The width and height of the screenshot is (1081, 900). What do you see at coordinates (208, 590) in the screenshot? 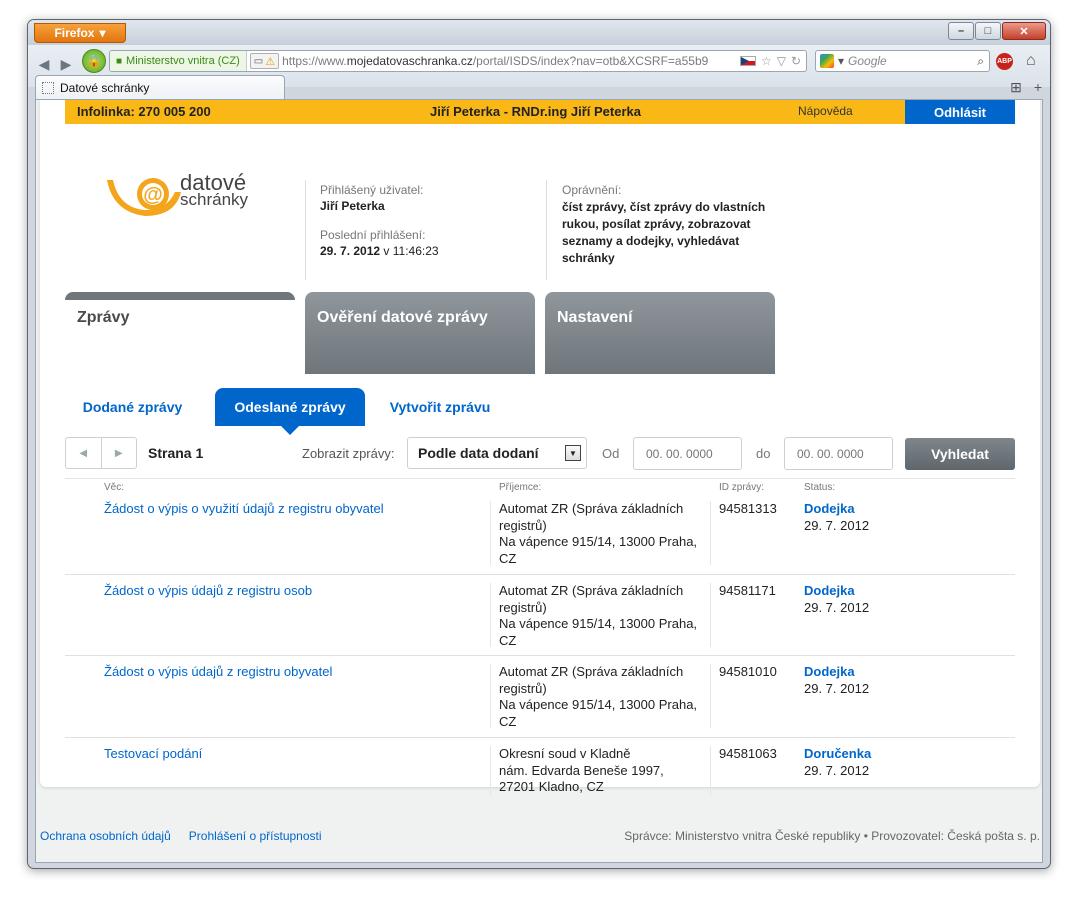
I see `message-subject-link: Žádost o výpis údajů z registru osob` at bounding box center [208, 590].